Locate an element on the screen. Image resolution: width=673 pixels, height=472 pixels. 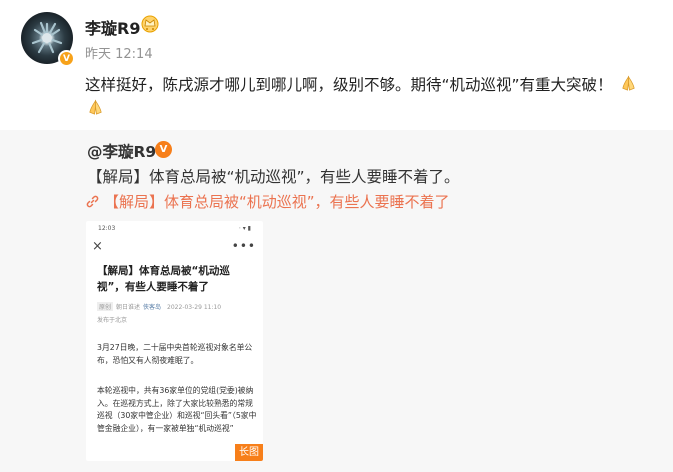
meta-date: 2022-03-29 11:10 is located at coordinates (194, 307).